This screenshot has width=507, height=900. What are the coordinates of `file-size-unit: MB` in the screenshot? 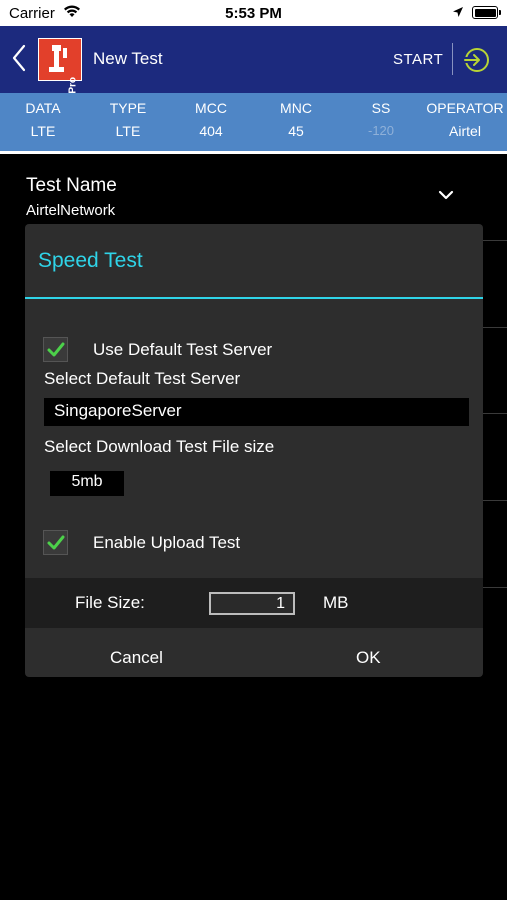 It's located at (336, 602).